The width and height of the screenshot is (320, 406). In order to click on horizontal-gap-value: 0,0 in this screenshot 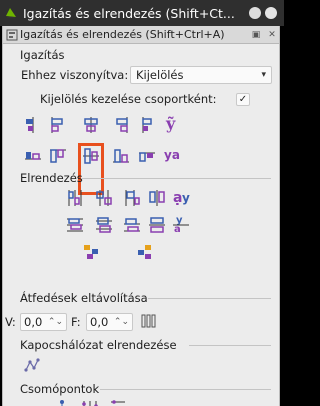, I will do `click(99, 322)`.